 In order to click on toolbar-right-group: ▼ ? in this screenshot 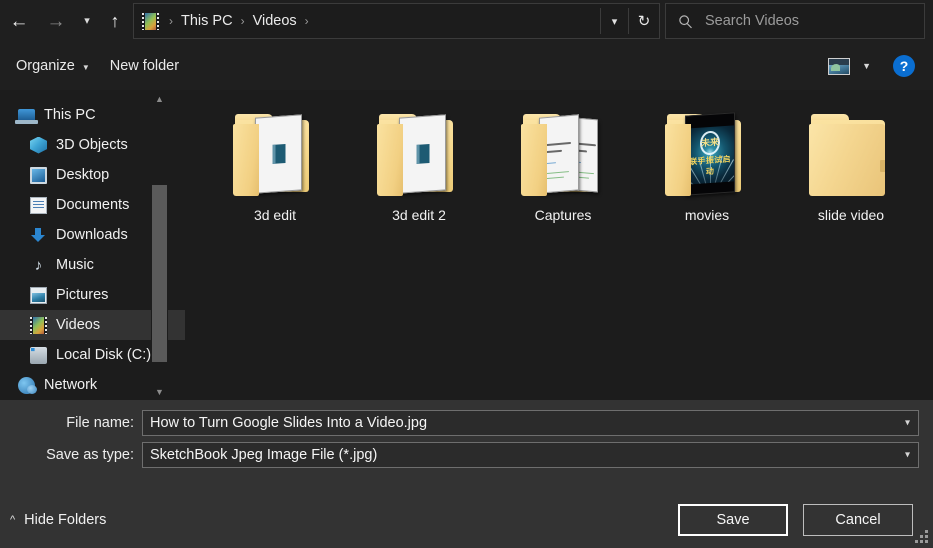, I will do `click(880, 66)`.